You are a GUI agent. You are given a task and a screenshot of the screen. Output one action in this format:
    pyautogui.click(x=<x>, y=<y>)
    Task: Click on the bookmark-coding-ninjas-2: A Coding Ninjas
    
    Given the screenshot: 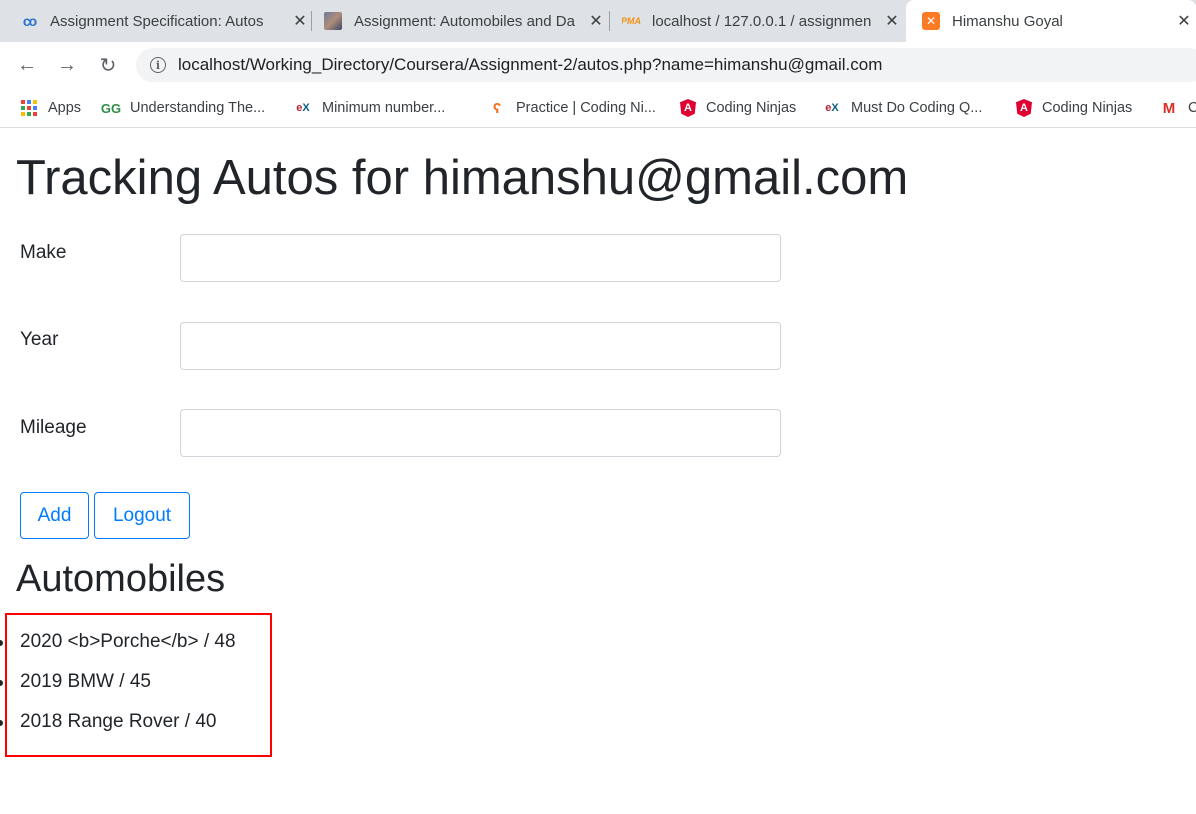 What is the action you would take?
    pyautogui.click(x=1074, y=108)
    